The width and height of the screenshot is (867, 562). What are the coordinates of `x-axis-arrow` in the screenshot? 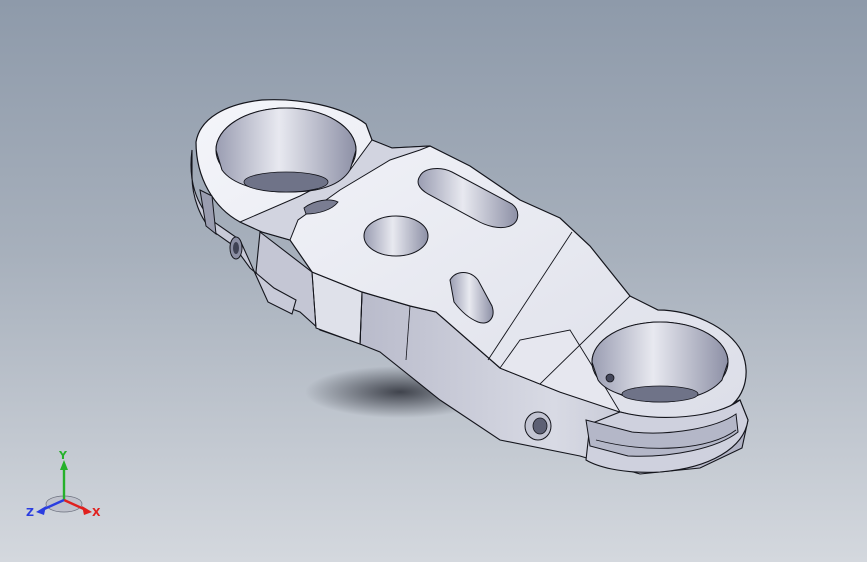 It's located at (87, 510).